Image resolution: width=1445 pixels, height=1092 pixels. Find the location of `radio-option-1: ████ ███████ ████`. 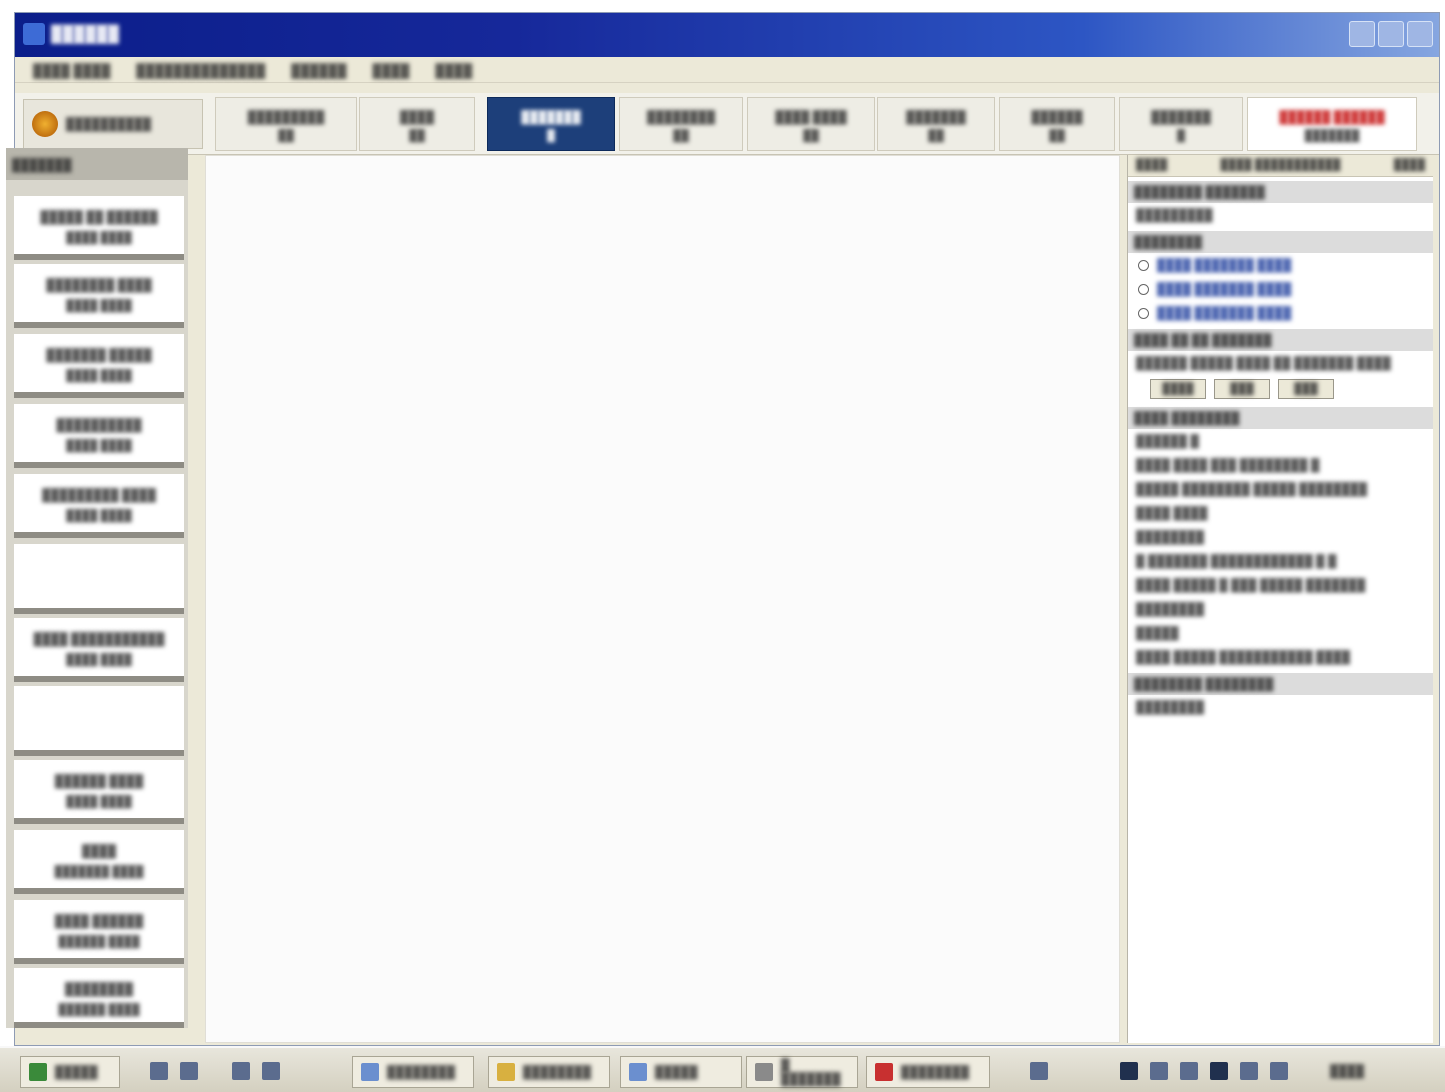

radio-option-1: ████ ███████ ████ is located at coordinates (1280, 265).